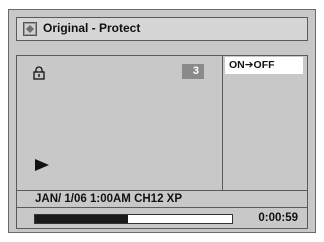  I want to click on recording-info: JAN/ 1/06 1:00AM CH12 XP, so click(162, 199).